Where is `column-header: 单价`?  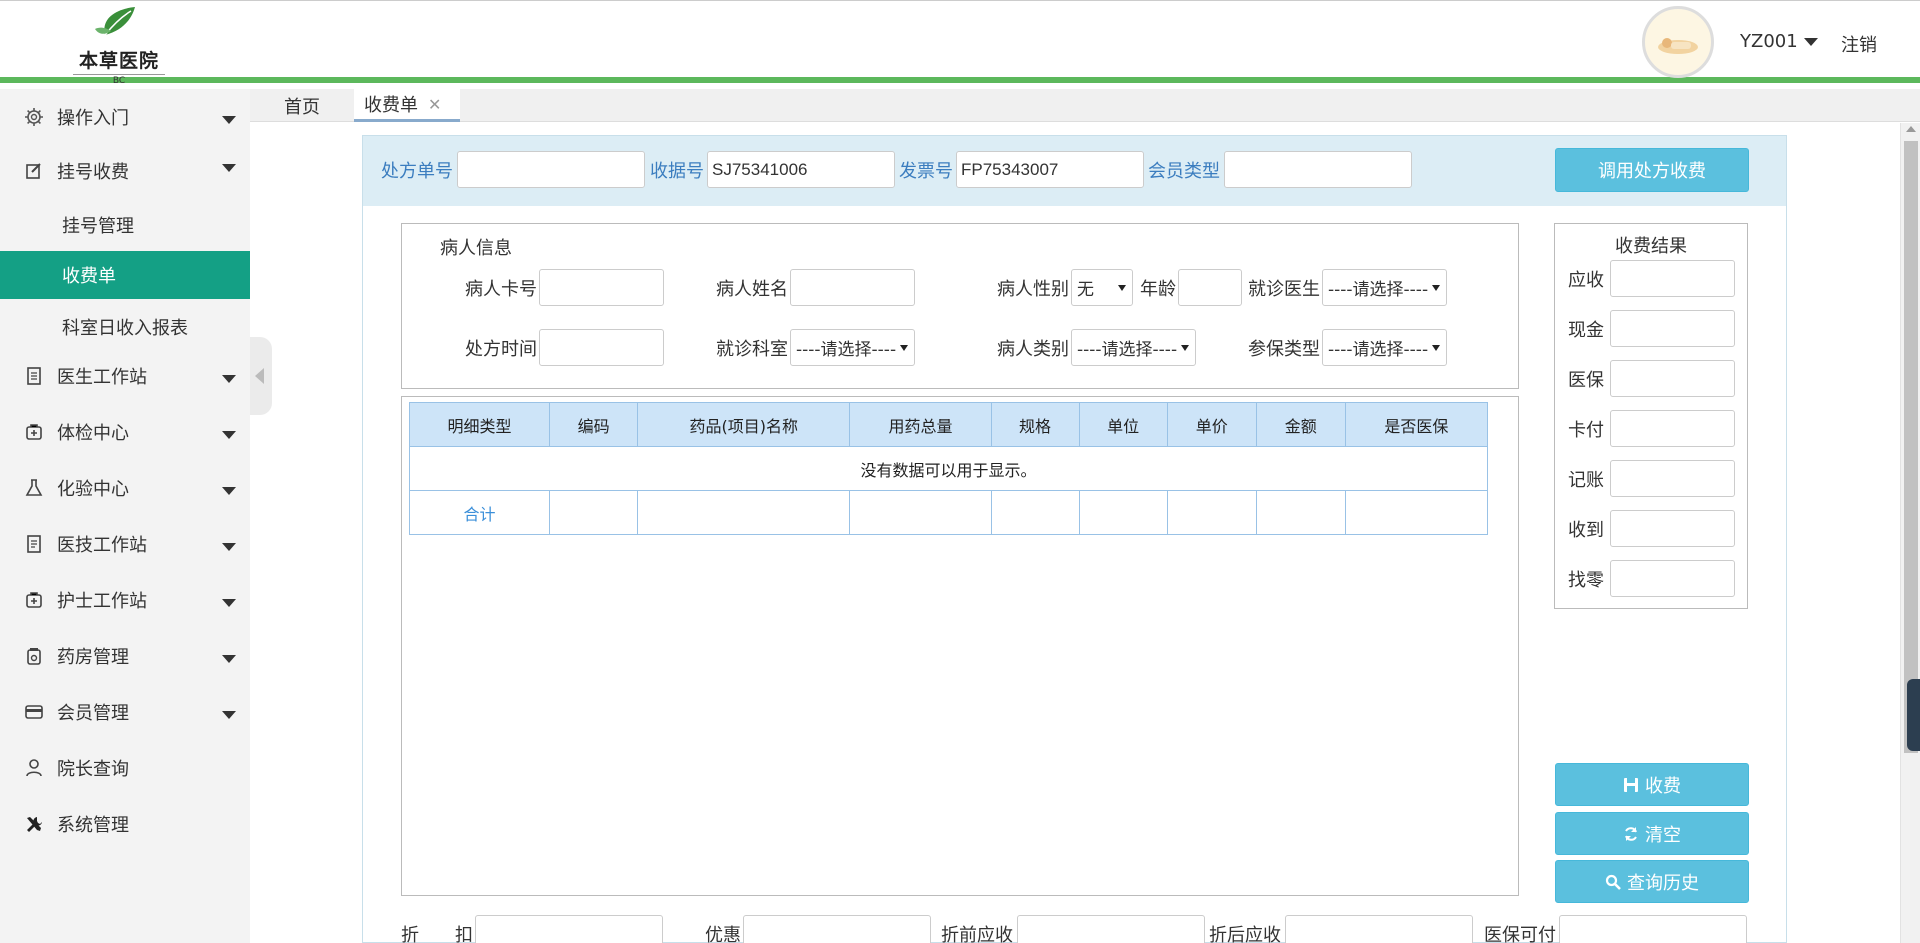
column-header: 单价 is located at coordinates (1211, 424).